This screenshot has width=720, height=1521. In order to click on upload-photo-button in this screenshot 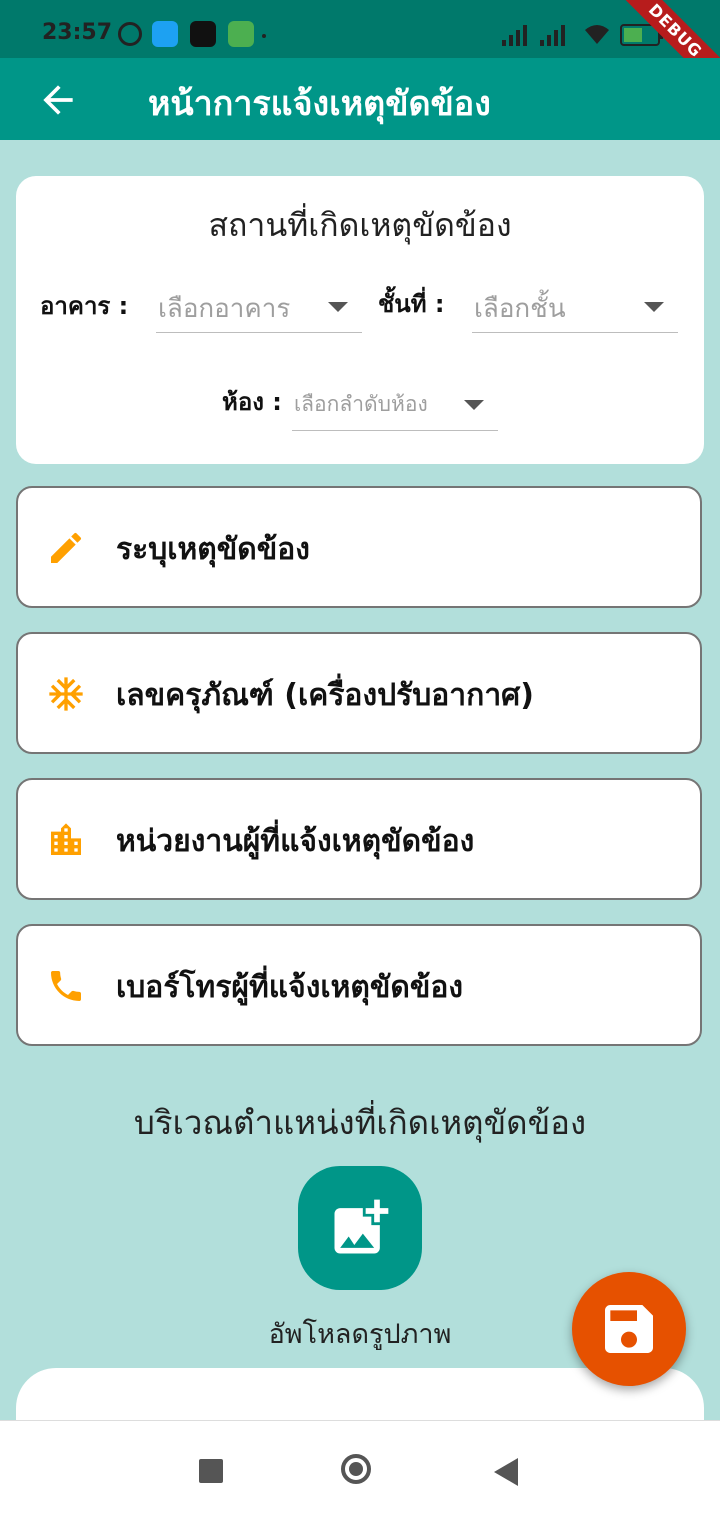, I will do `click(360, 1228)`.